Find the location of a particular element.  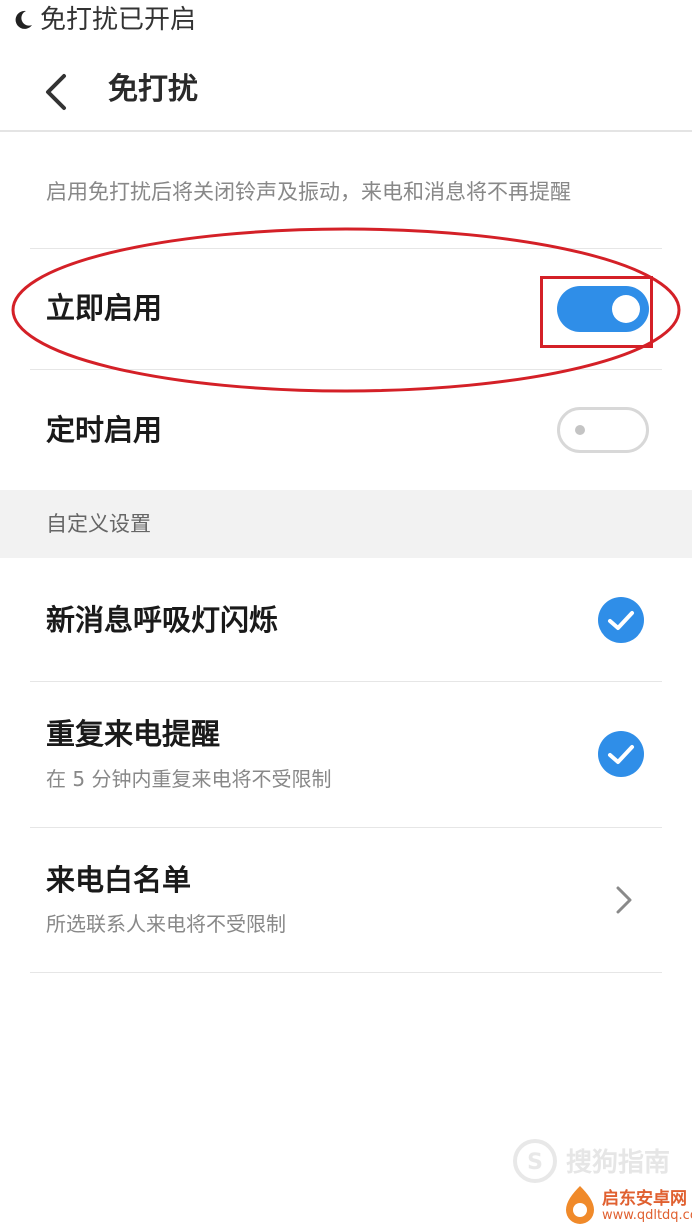

watermark-url: www.qdltdq.com is located at coordinates (647, 1215).